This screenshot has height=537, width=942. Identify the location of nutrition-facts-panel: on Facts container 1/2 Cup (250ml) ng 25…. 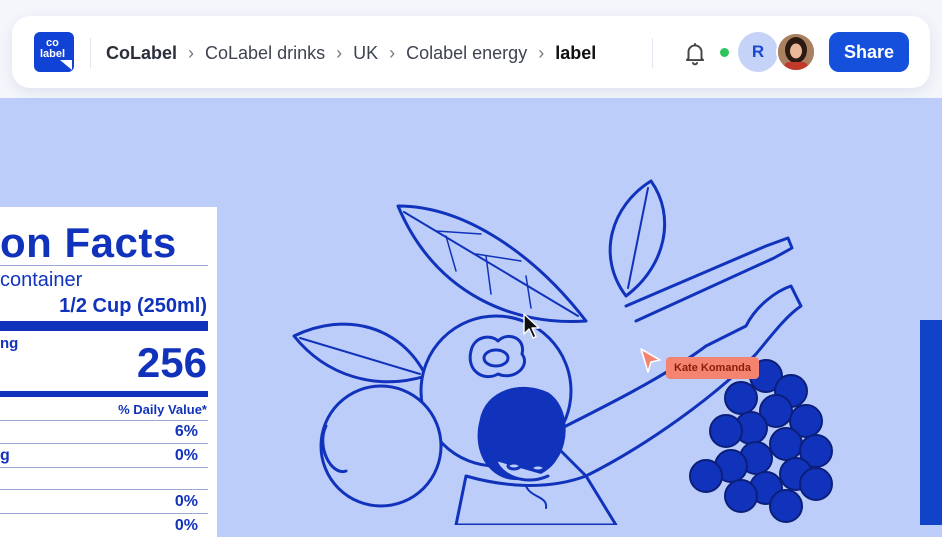
(108, 372).